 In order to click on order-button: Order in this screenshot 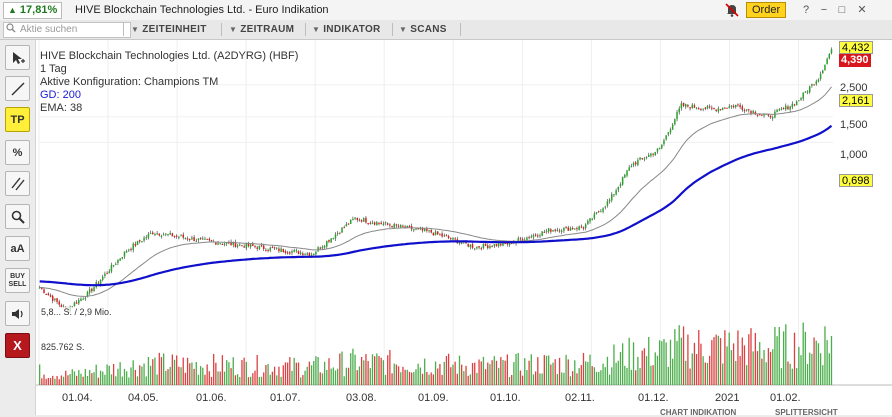, I will do `click(766, 10)`.